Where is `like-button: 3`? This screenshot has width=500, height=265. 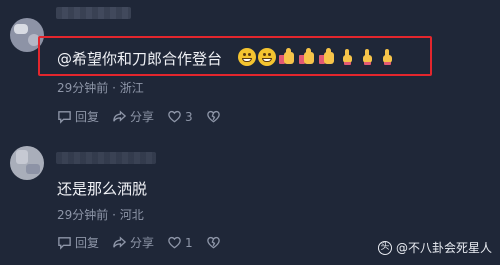
like-button: 3 is located at coordinates (180, 116).